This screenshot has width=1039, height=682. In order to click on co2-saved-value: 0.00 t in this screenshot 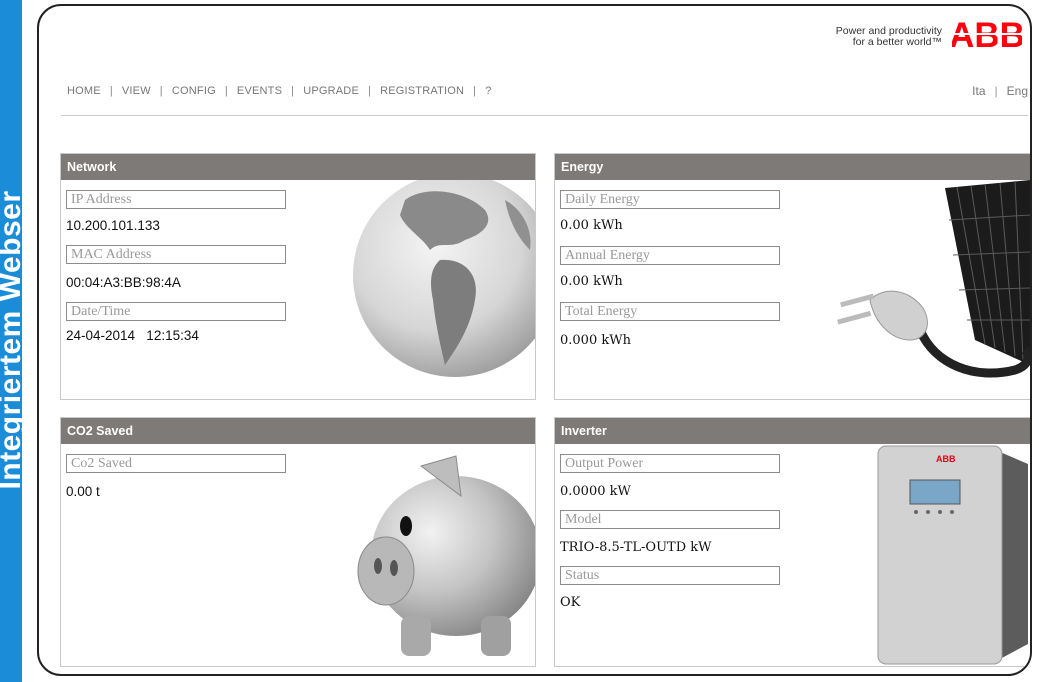, I will do `click(83, 491)`.